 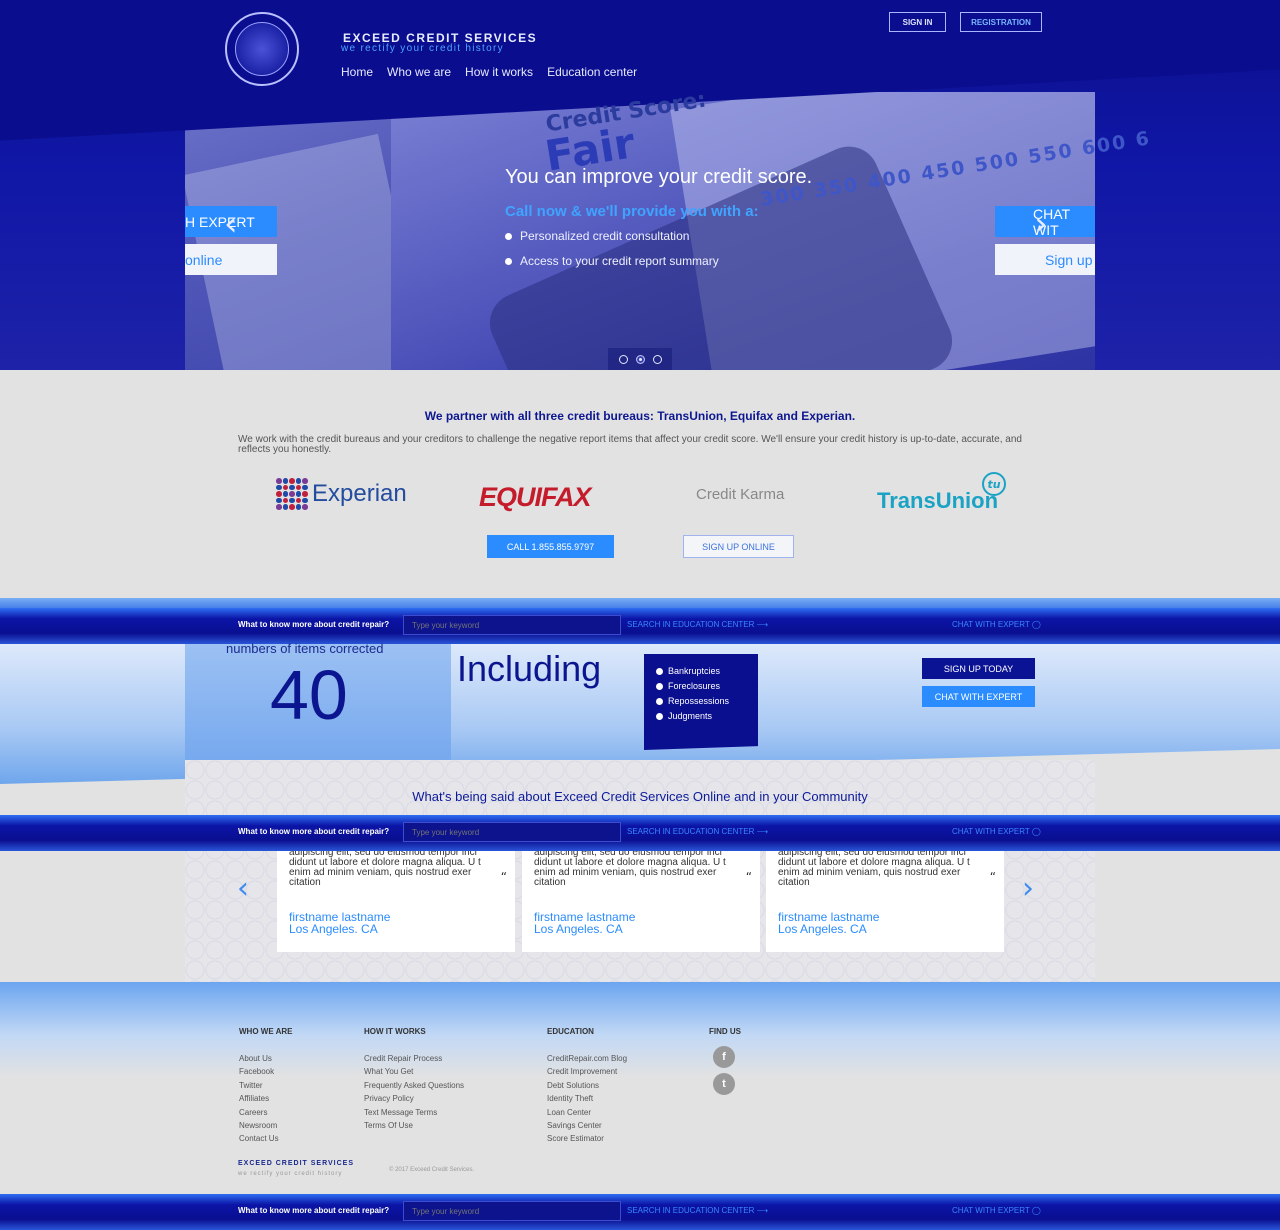 What do you see at coordinates (422, 48) in the screenshot?
I see `brand-tagline: we rectify your credit history` at bounding box center [422, 48].